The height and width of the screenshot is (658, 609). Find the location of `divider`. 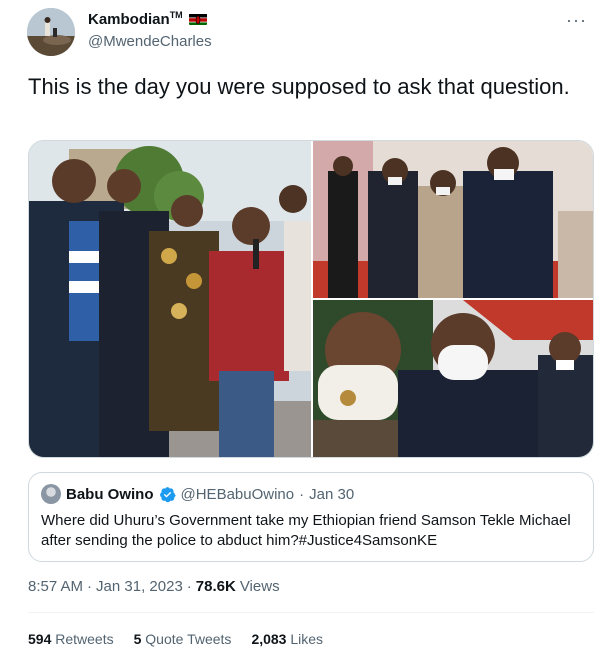

divider is located at coordinates (311, 612).